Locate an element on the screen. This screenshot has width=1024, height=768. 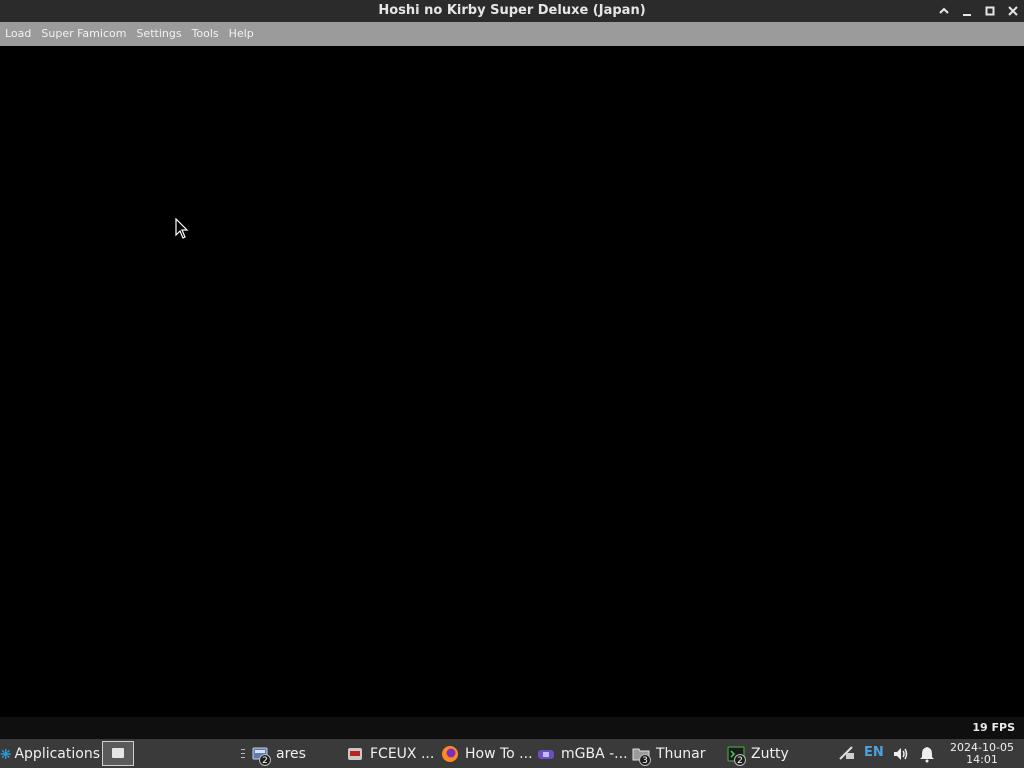
shade-button is located at coordinates (944, 11).